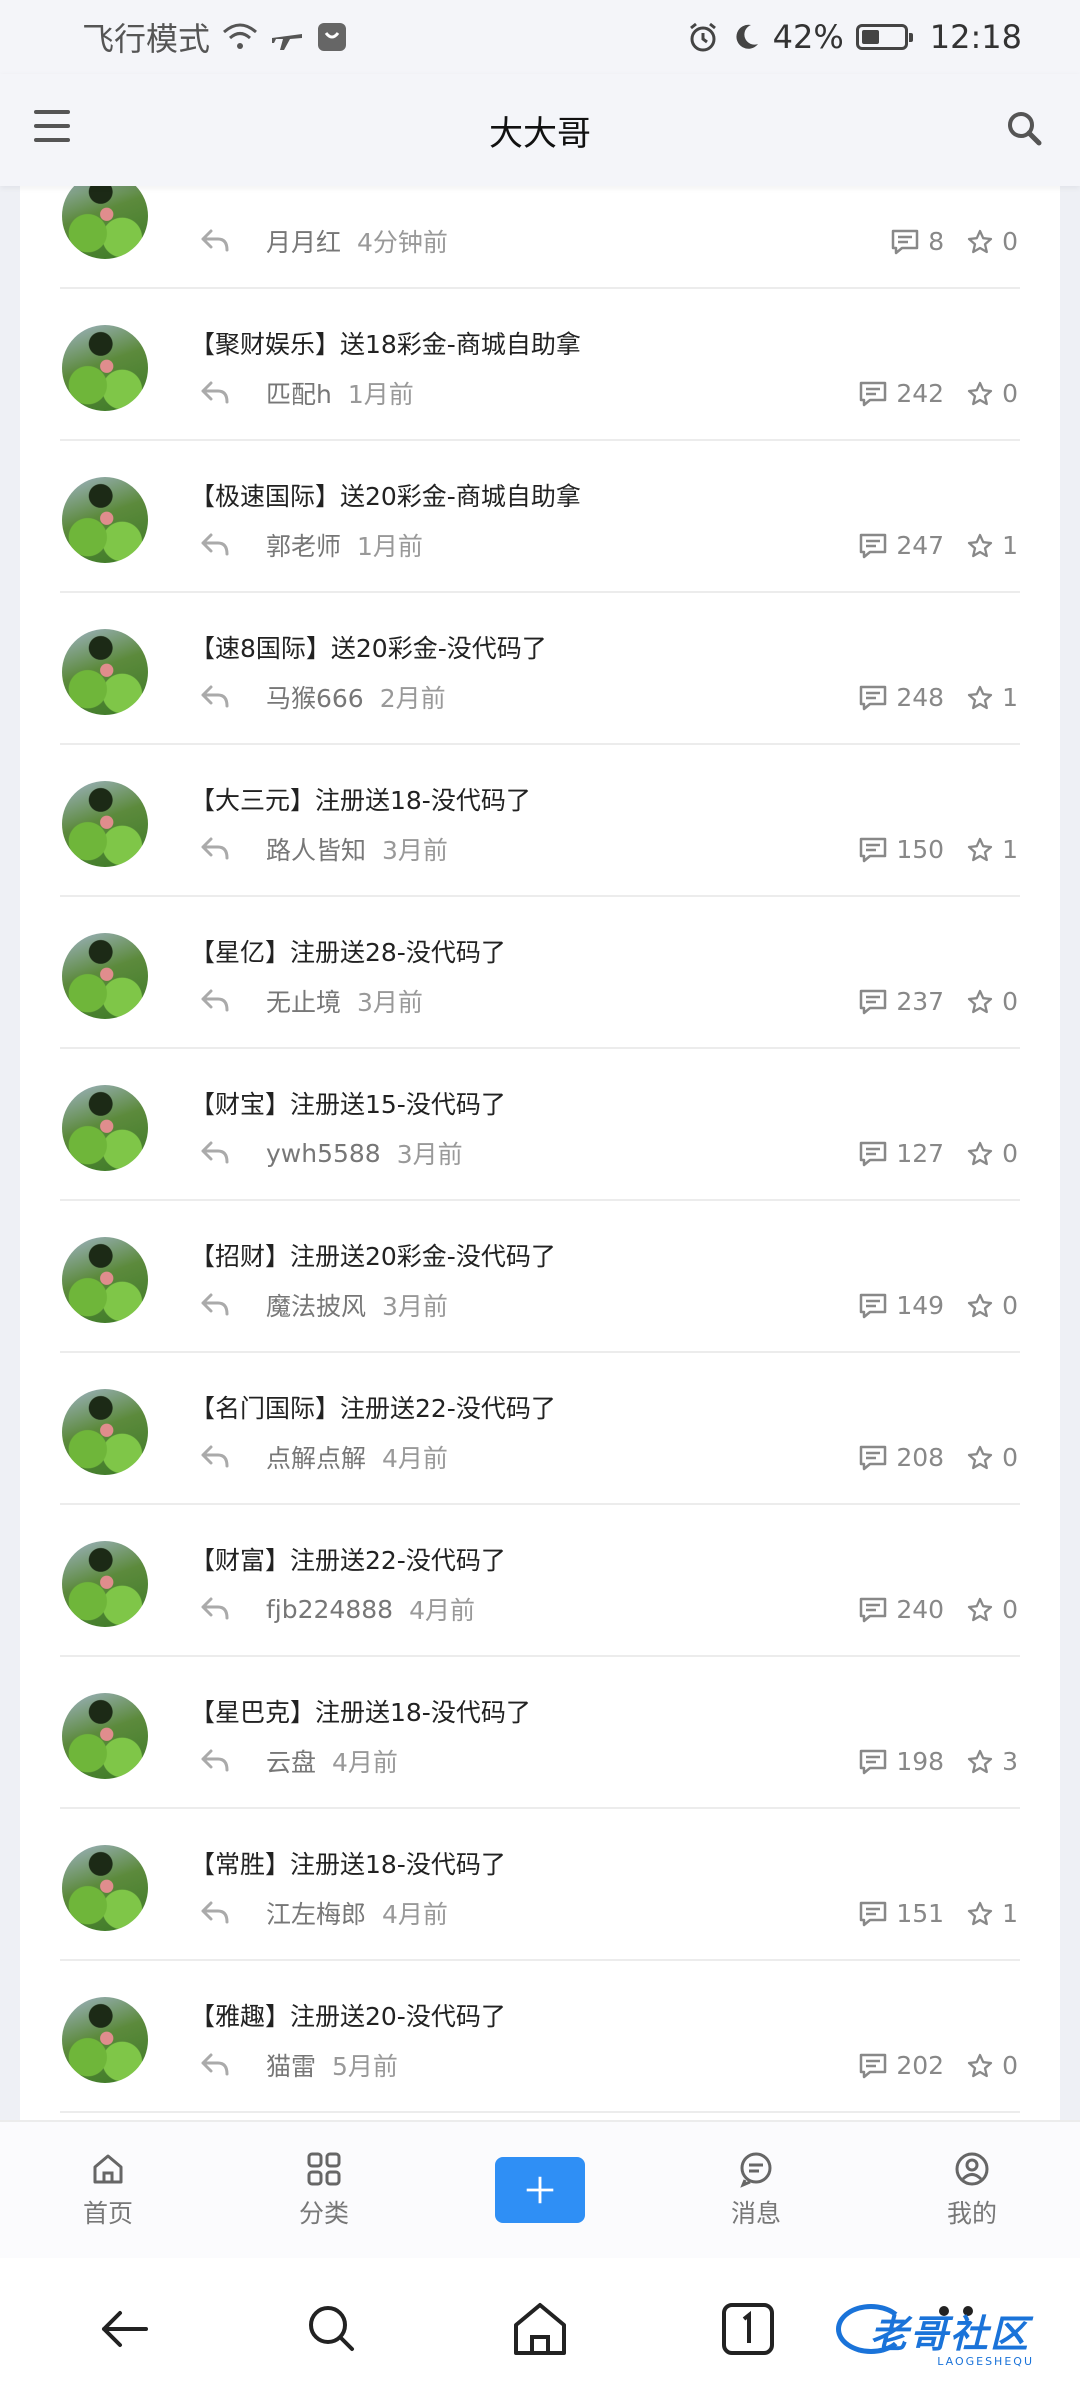  Describe the element at coordinates (1024, 128) in the screenshot. I see `search-icon` at that location.